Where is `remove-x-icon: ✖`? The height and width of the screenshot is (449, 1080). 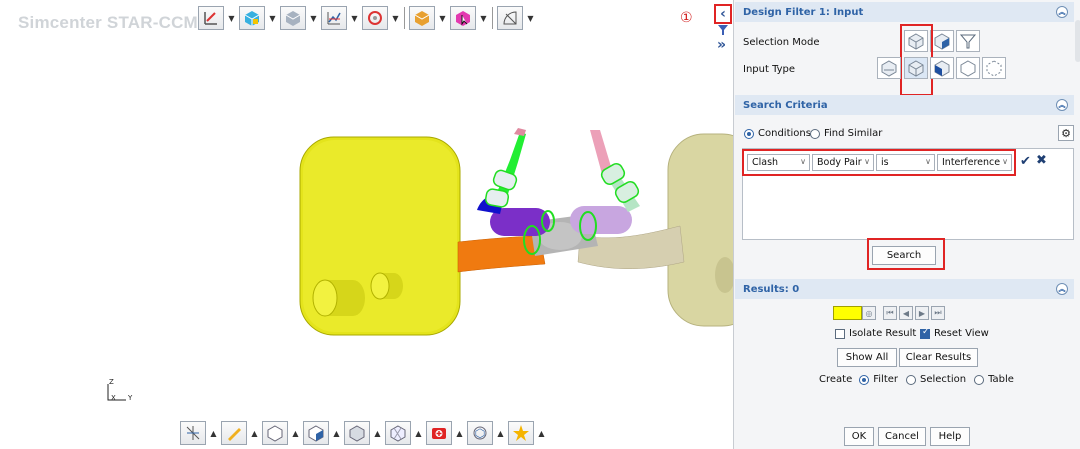
remove-x-icon: ✖ is located at coordinates (1041, 160).